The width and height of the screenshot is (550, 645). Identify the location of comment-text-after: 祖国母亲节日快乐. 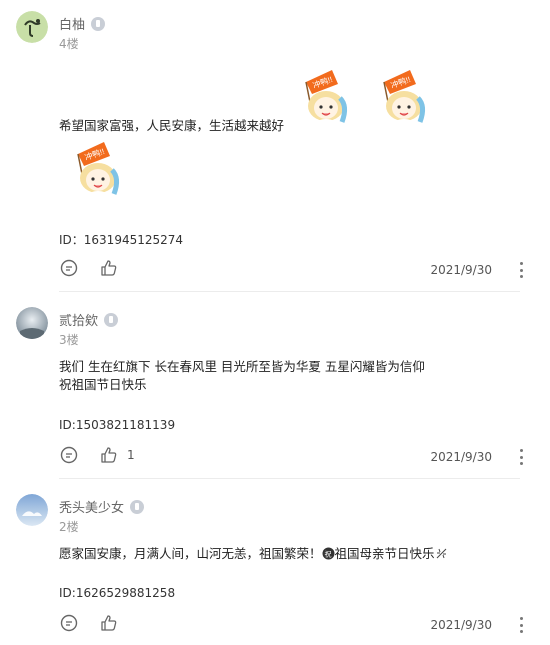
(384, 553).